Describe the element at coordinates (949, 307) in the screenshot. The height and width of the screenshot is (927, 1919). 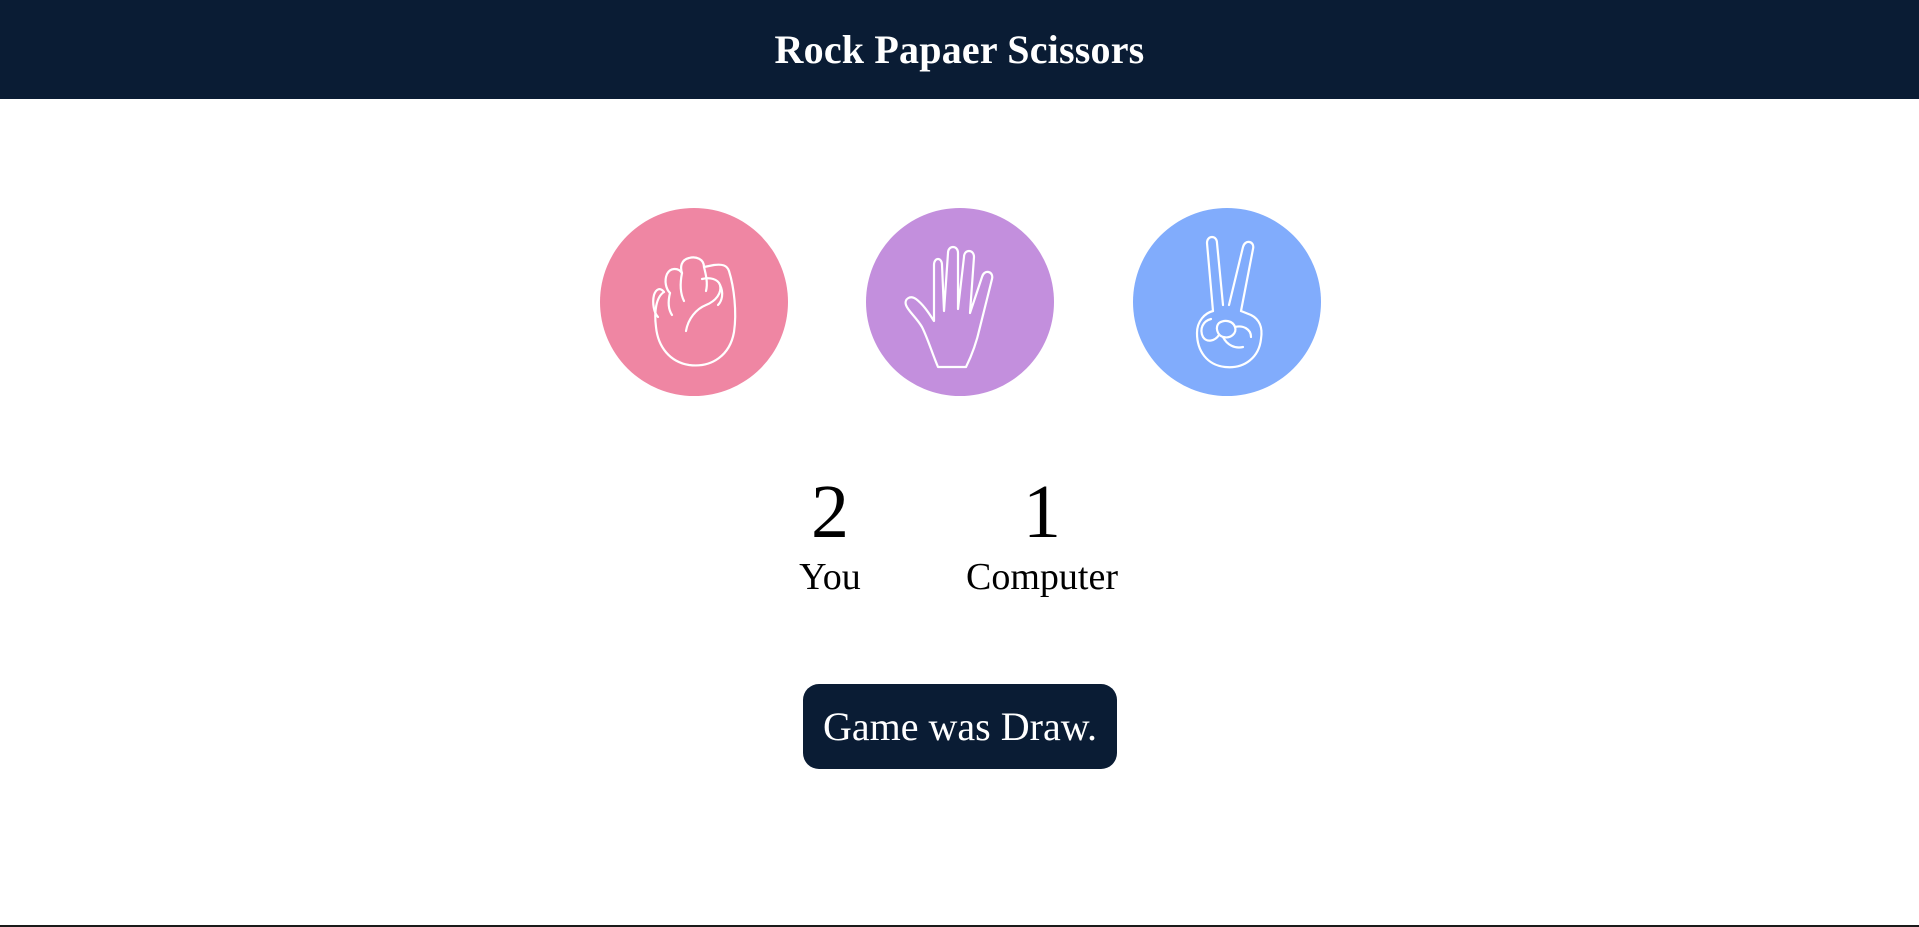
I see `open-hand-icon` at that location.